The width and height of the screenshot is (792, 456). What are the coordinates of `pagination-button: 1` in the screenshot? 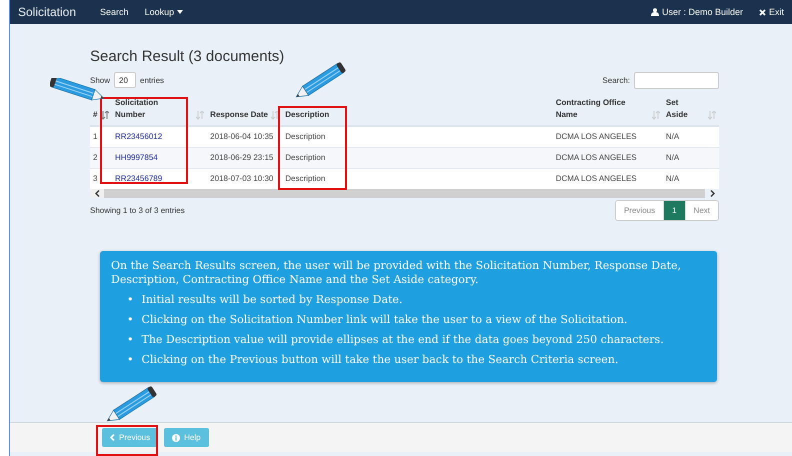 It's located at (674, 210).